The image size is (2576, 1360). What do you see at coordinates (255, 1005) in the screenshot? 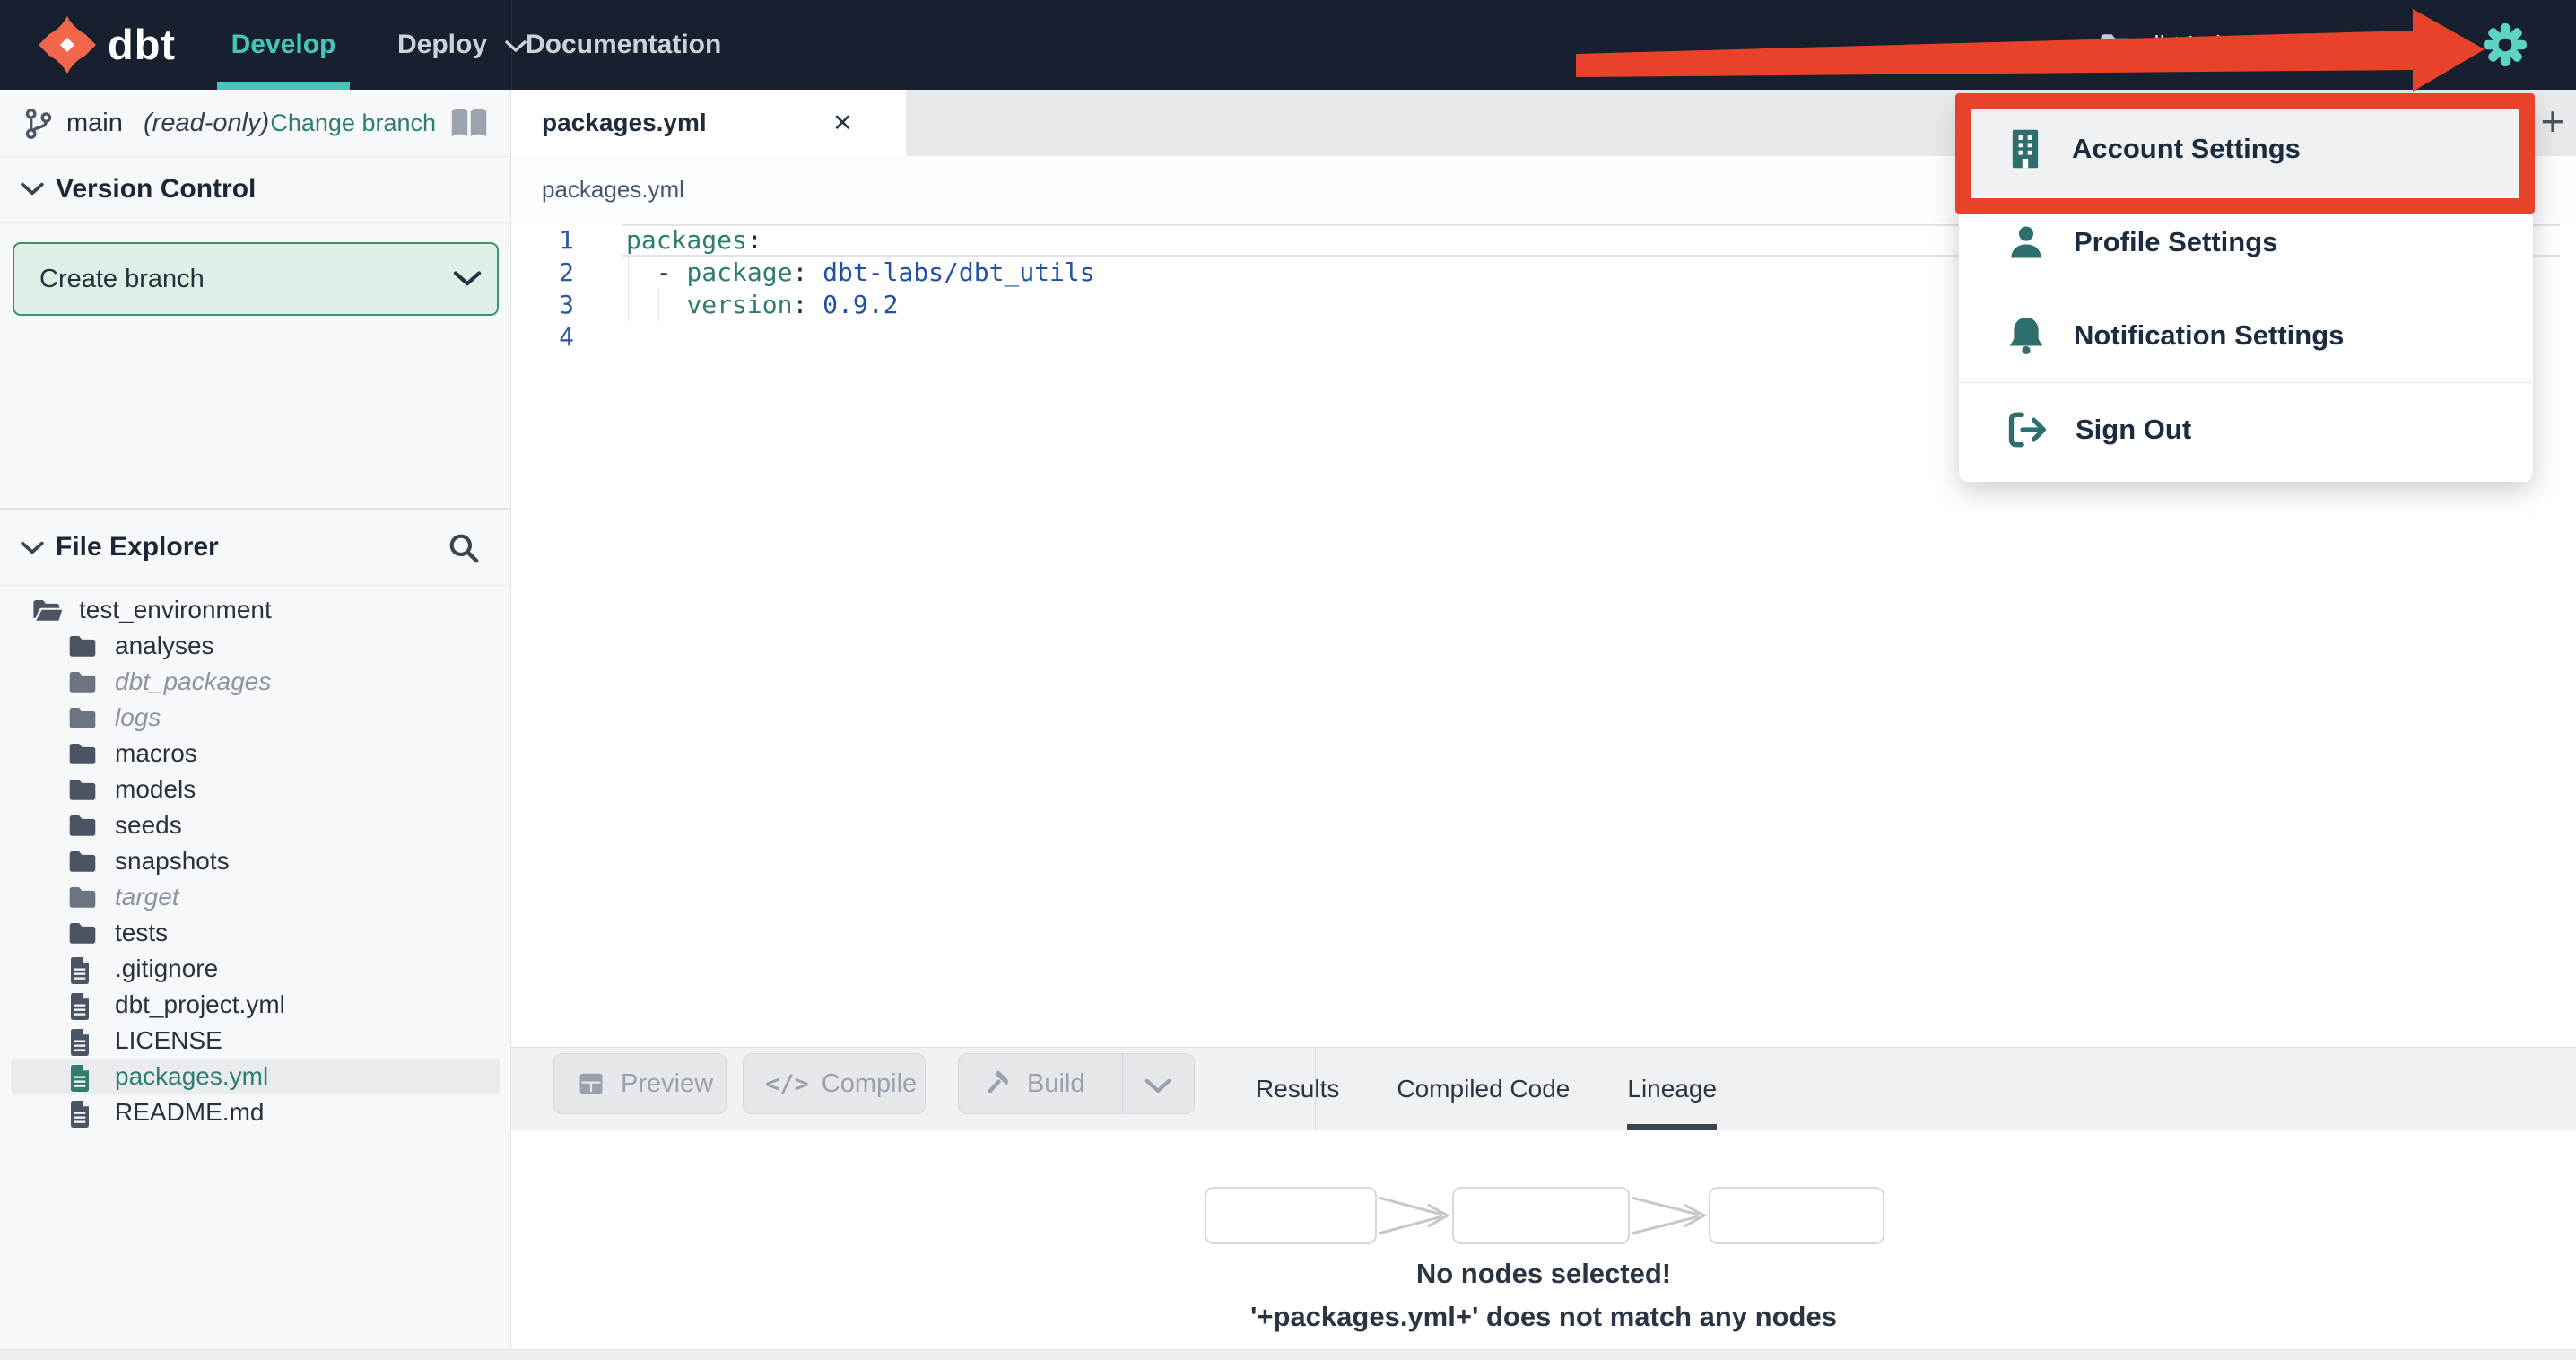
I see `file-row-dbt-project: dbt_project.yml` at bounding box center [255, 1005].